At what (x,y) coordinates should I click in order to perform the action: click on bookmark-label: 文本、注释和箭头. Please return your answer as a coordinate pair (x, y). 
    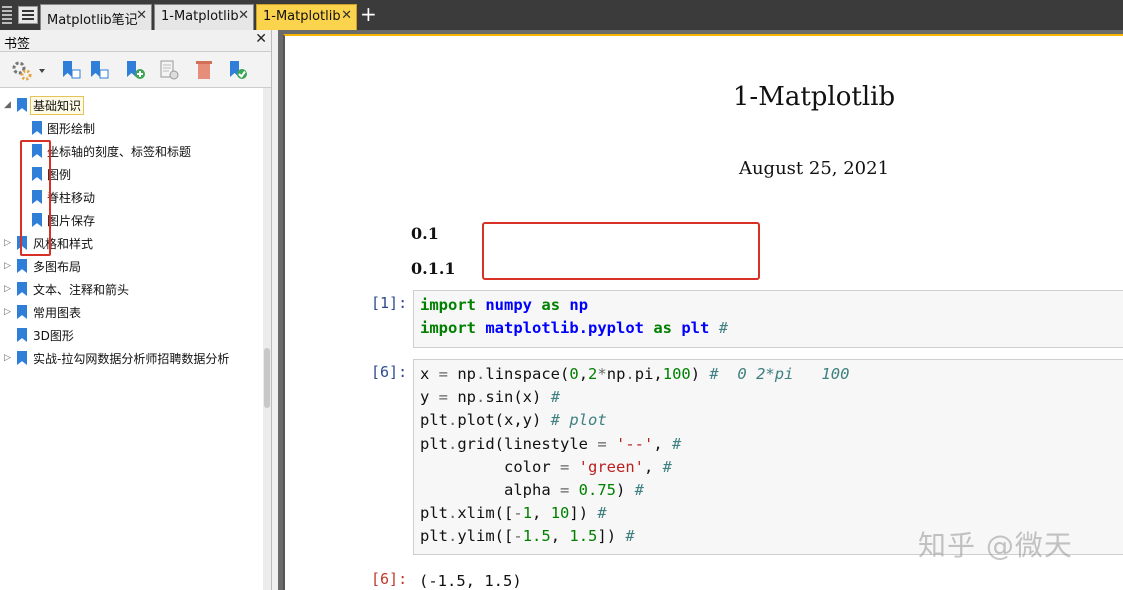
    Looking at the image, I should click on (81, 290).